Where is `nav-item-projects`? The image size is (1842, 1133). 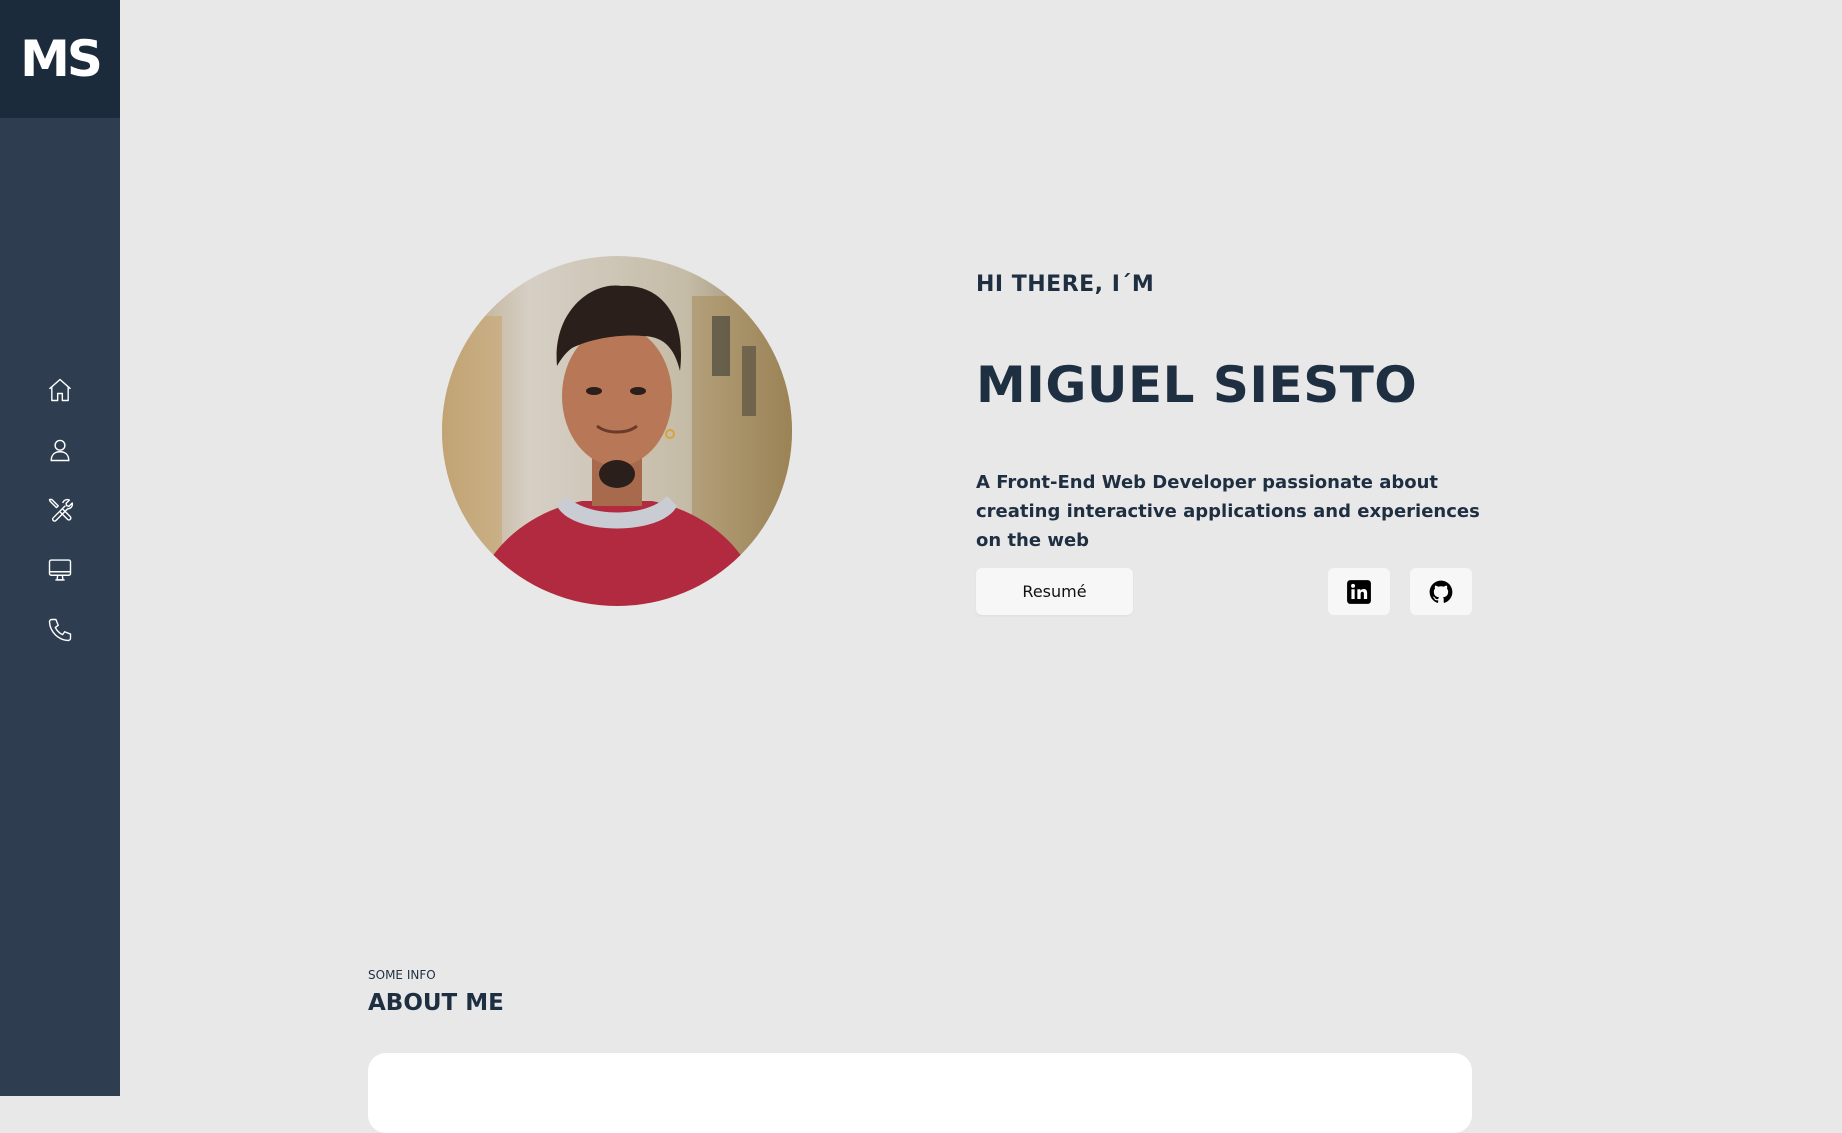
nav-item-projects is located at coordinates (60, 570).